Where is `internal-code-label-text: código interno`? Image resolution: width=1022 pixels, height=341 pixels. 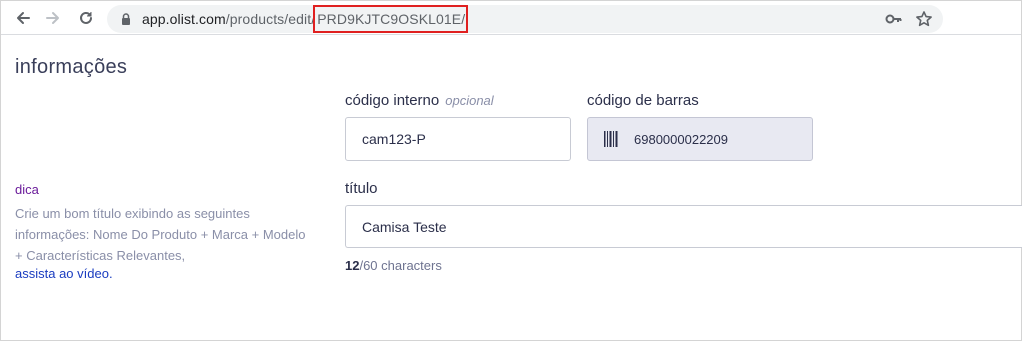
internal-code-label-text: código interno is located at coordinates (392, 100).